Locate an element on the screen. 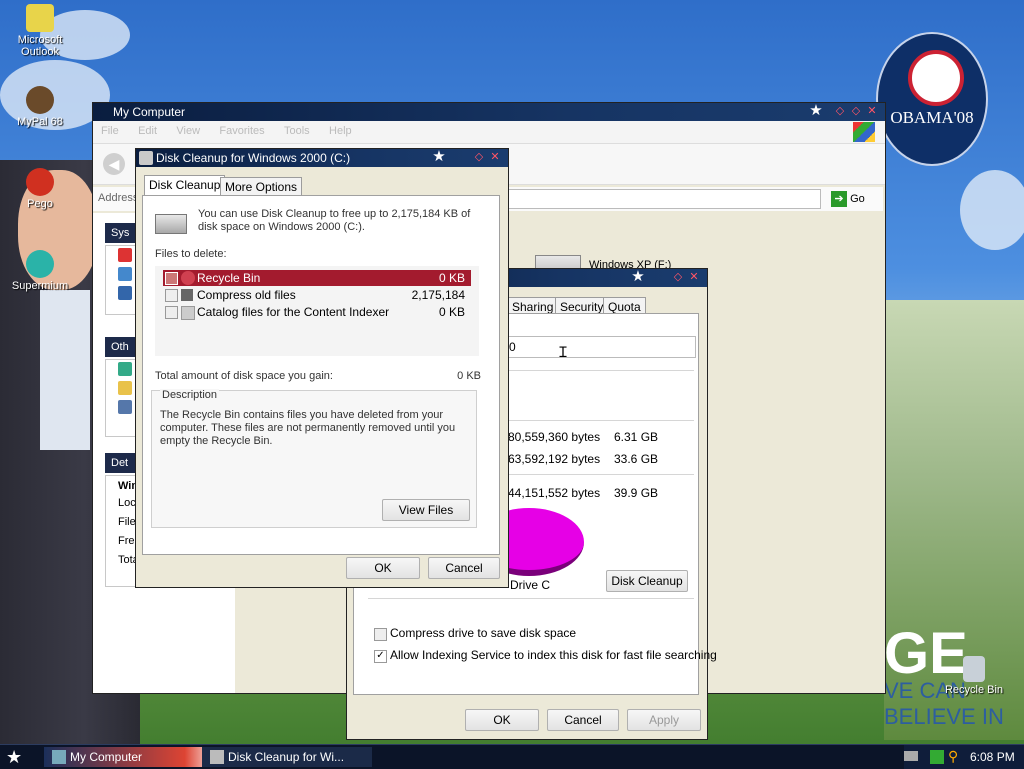 The image size is (1024, 769). indexing-checkbox: ✓ is located at coordinates (380, 656).